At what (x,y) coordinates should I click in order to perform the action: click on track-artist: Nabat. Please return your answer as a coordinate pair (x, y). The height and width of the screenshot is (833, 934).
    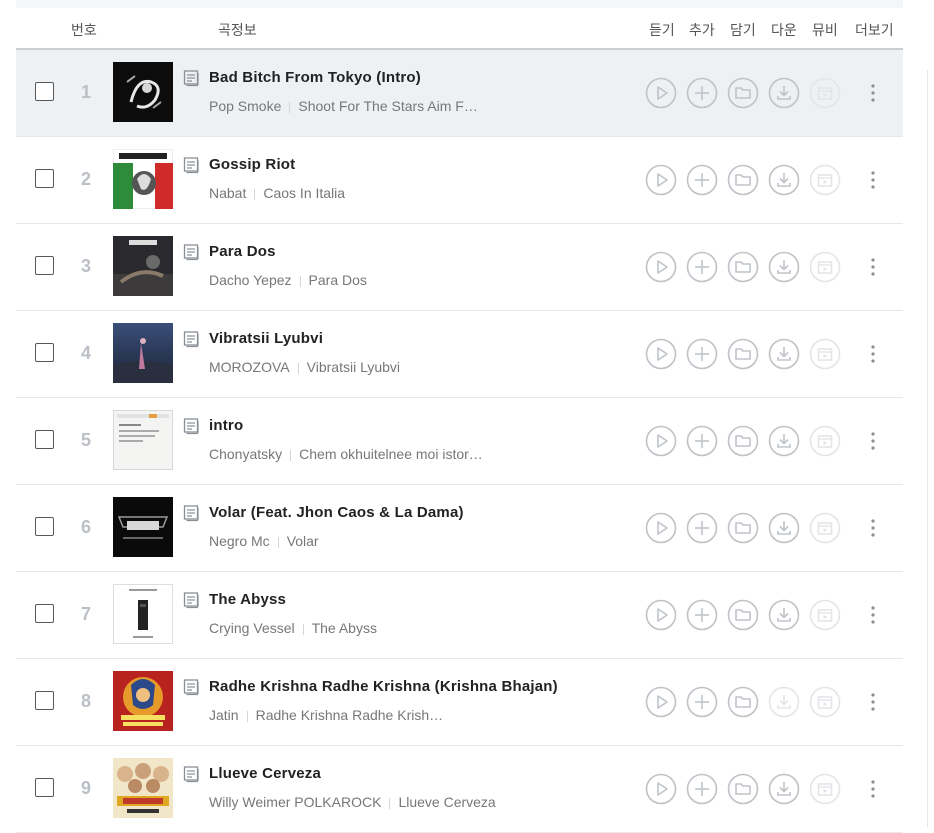
    Looking at the image, I should click on (227, 193).